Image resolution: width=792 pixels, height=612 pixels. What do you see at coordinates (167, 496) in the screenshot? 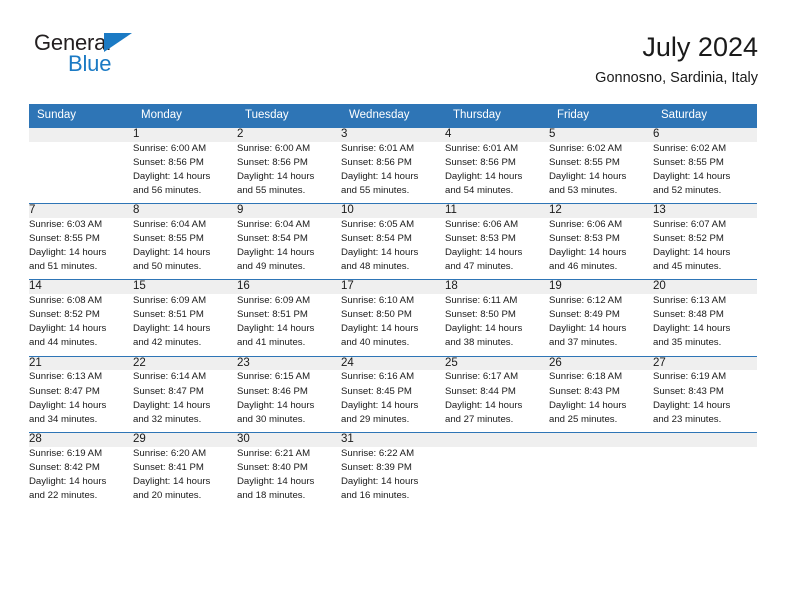
I see `daylight-text: and 20 minutes.` at bounding box center [167, 496].